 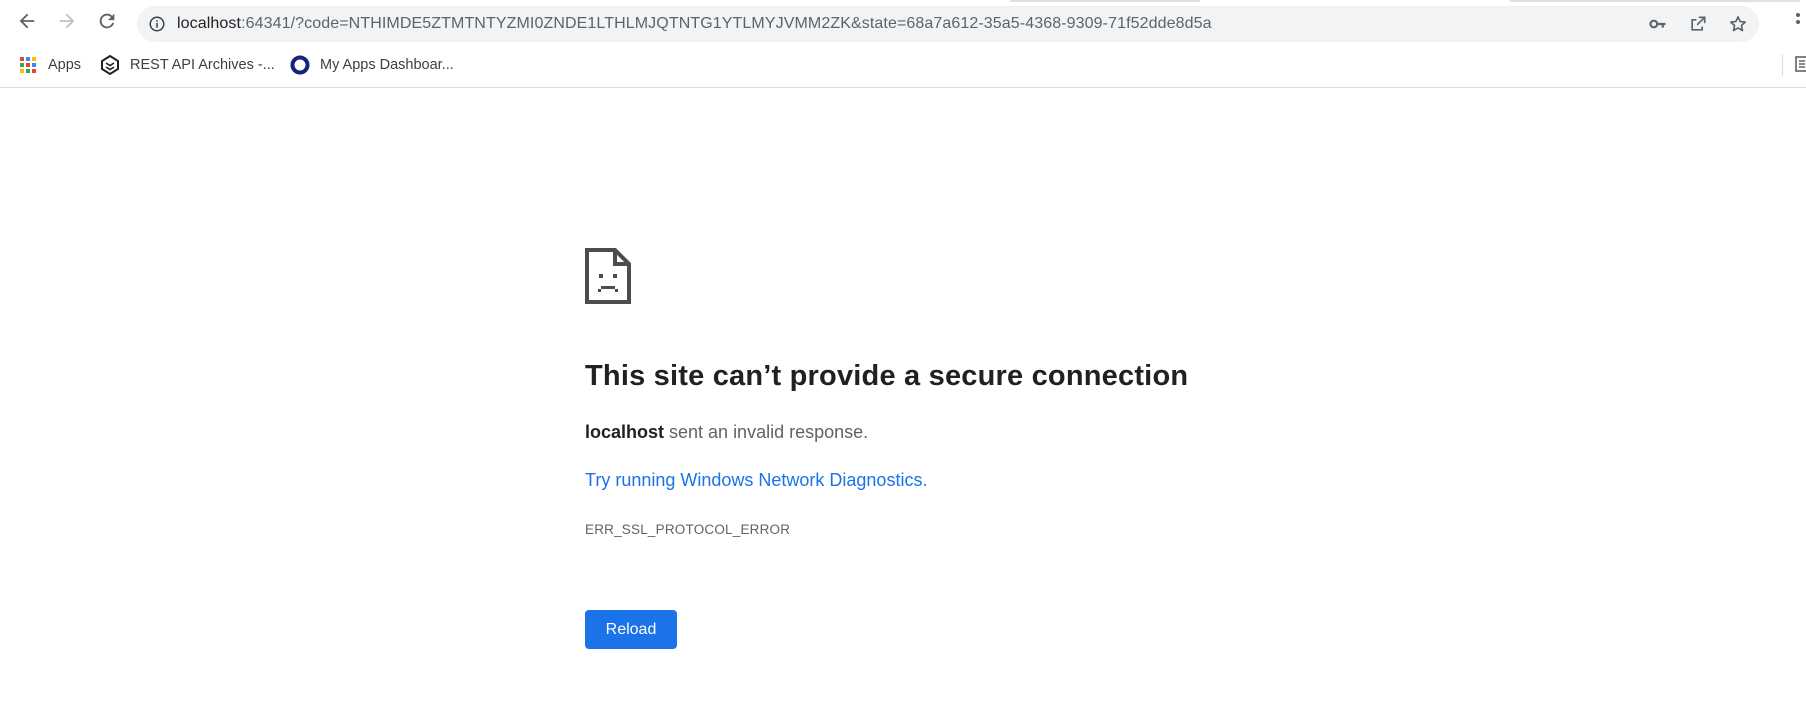 What do you see at coordinates (110, 65) in the screenshot?
I see `site-favicon-icon` at bounding box center [110, 65].